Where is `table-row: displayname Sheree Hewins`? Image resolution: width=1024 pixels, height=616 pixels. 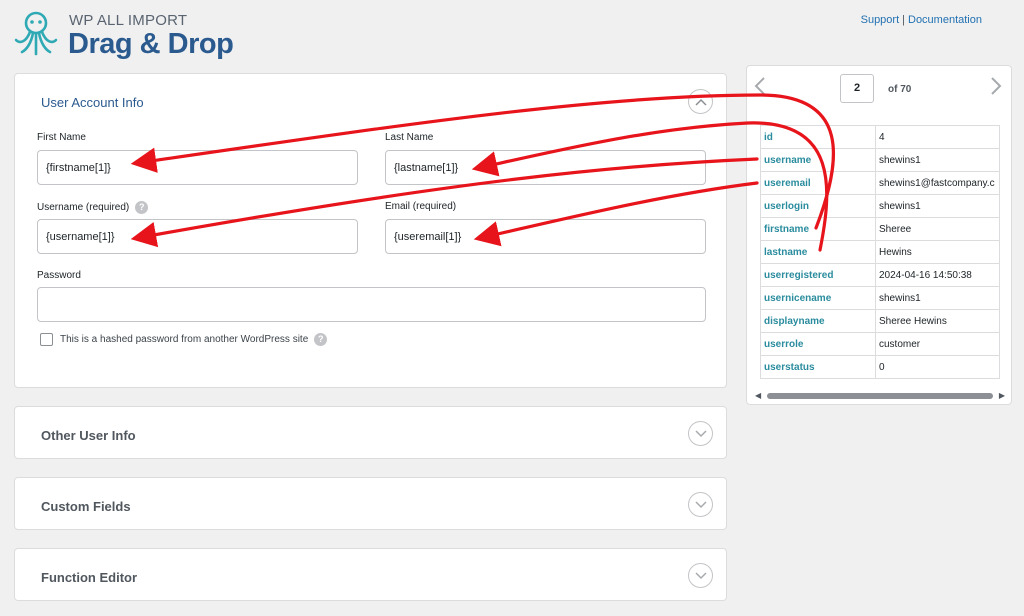 table-row: displayname Sheree Hewins is located at coordinates (880, 321).